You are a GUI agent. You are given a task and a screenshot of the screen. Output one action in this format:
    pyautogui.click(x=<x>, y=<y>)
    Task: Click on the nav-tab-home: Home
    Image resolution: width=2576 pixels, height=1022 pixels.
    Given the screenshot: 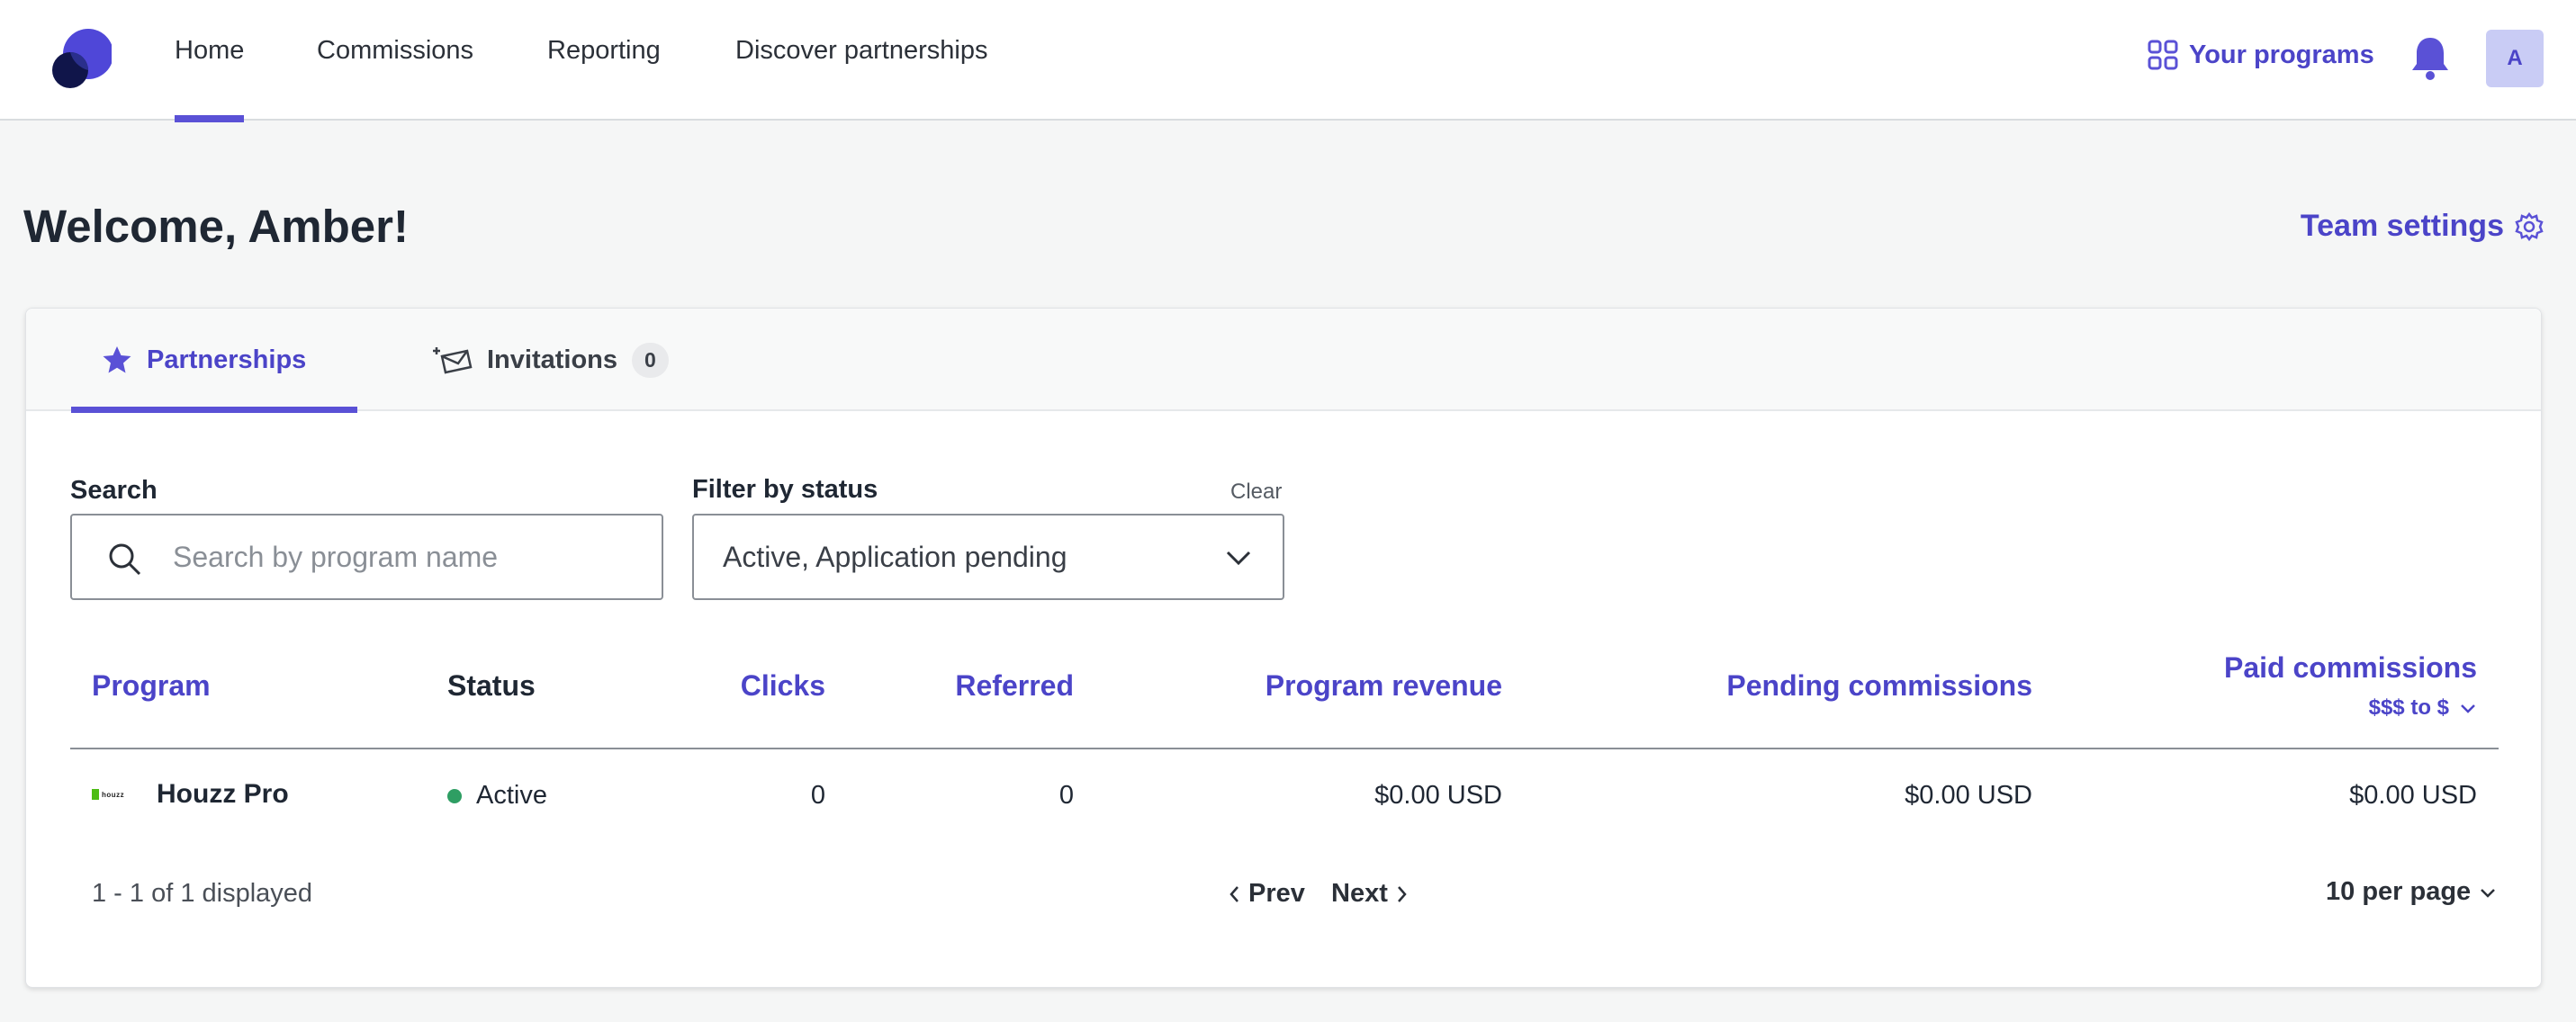 What is the action you would take?
    pyautogui.click(x=210, y=61)
    